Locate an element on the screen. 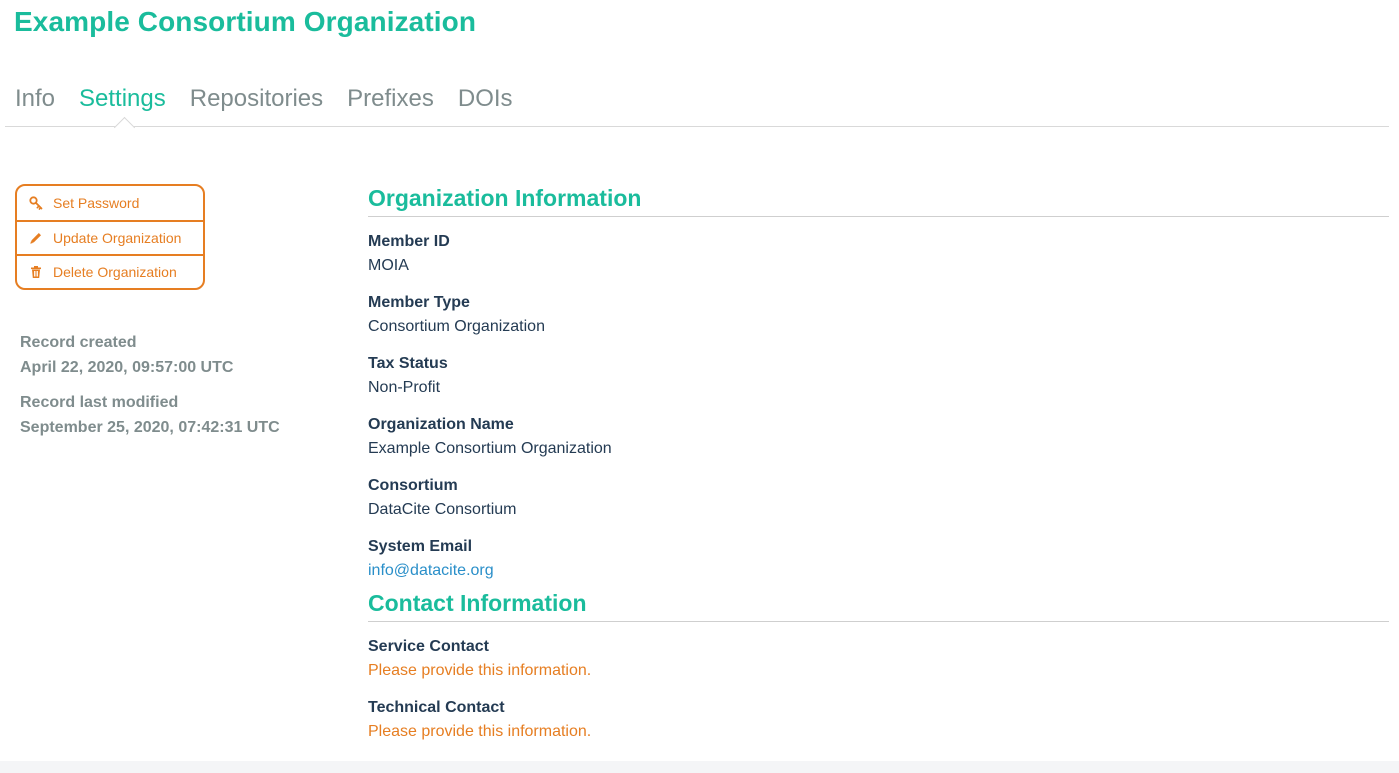  field-label: Technical Contact is located at coordinates (436, 707).